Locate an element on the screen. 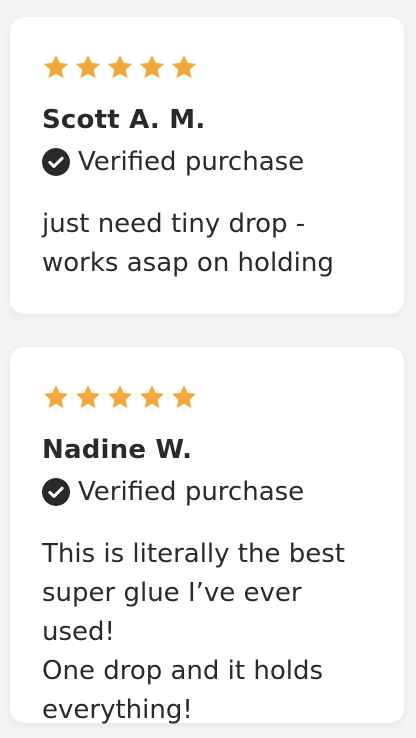 The width and height of the screenshot is (416, 738). reviewer-name: Nadine W. is located at coordinates (117, 450).